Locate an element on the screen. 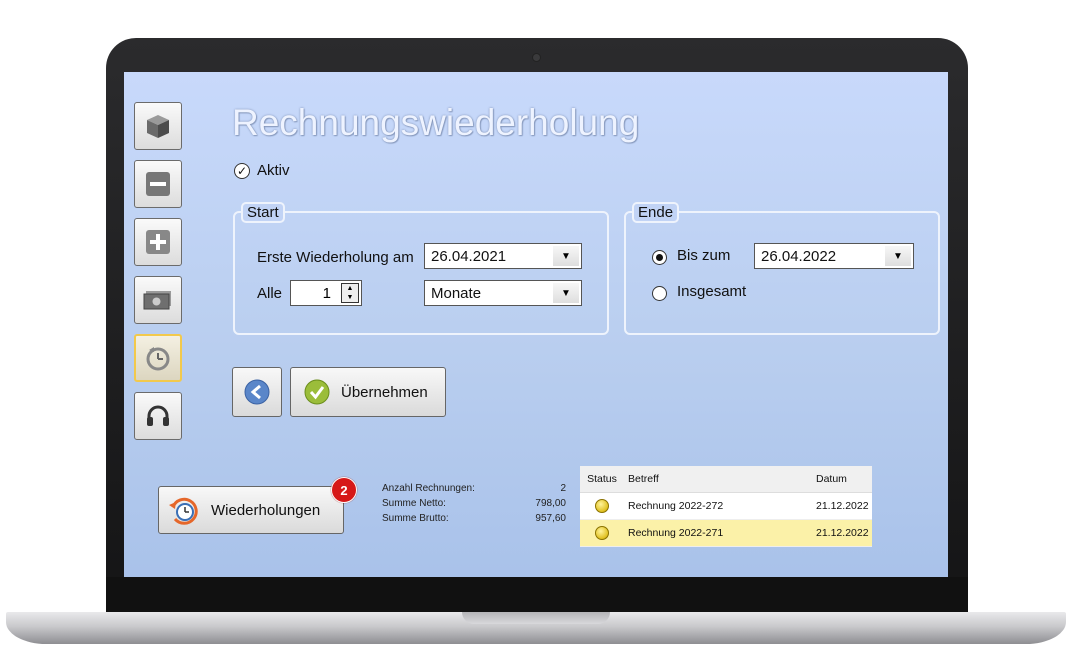 The width and height of the screenshot is (1072, 669). stats-label: Summe Brutto: is located at coordinates (415, 518).